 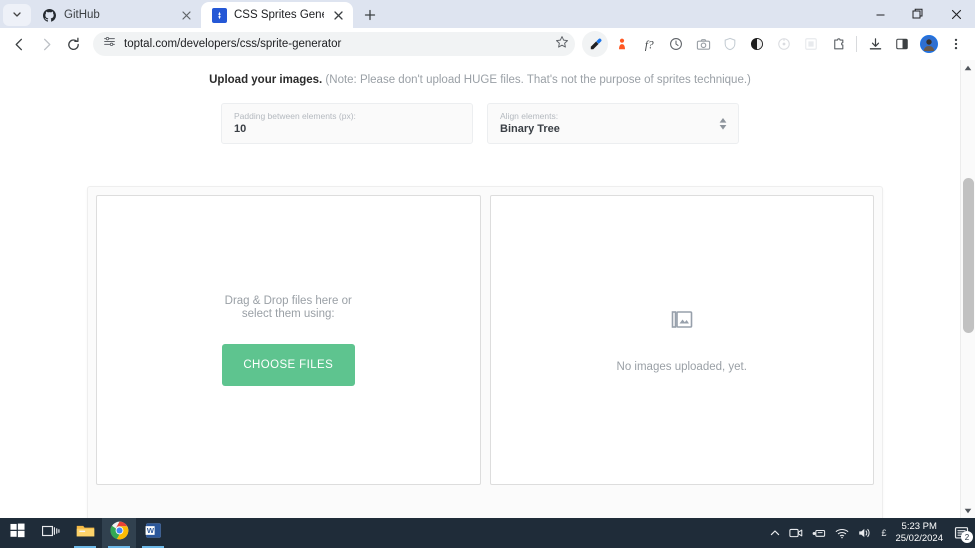 I want to click on choose-files-button: CHOOSE FILES, so click(x=288, y=364).